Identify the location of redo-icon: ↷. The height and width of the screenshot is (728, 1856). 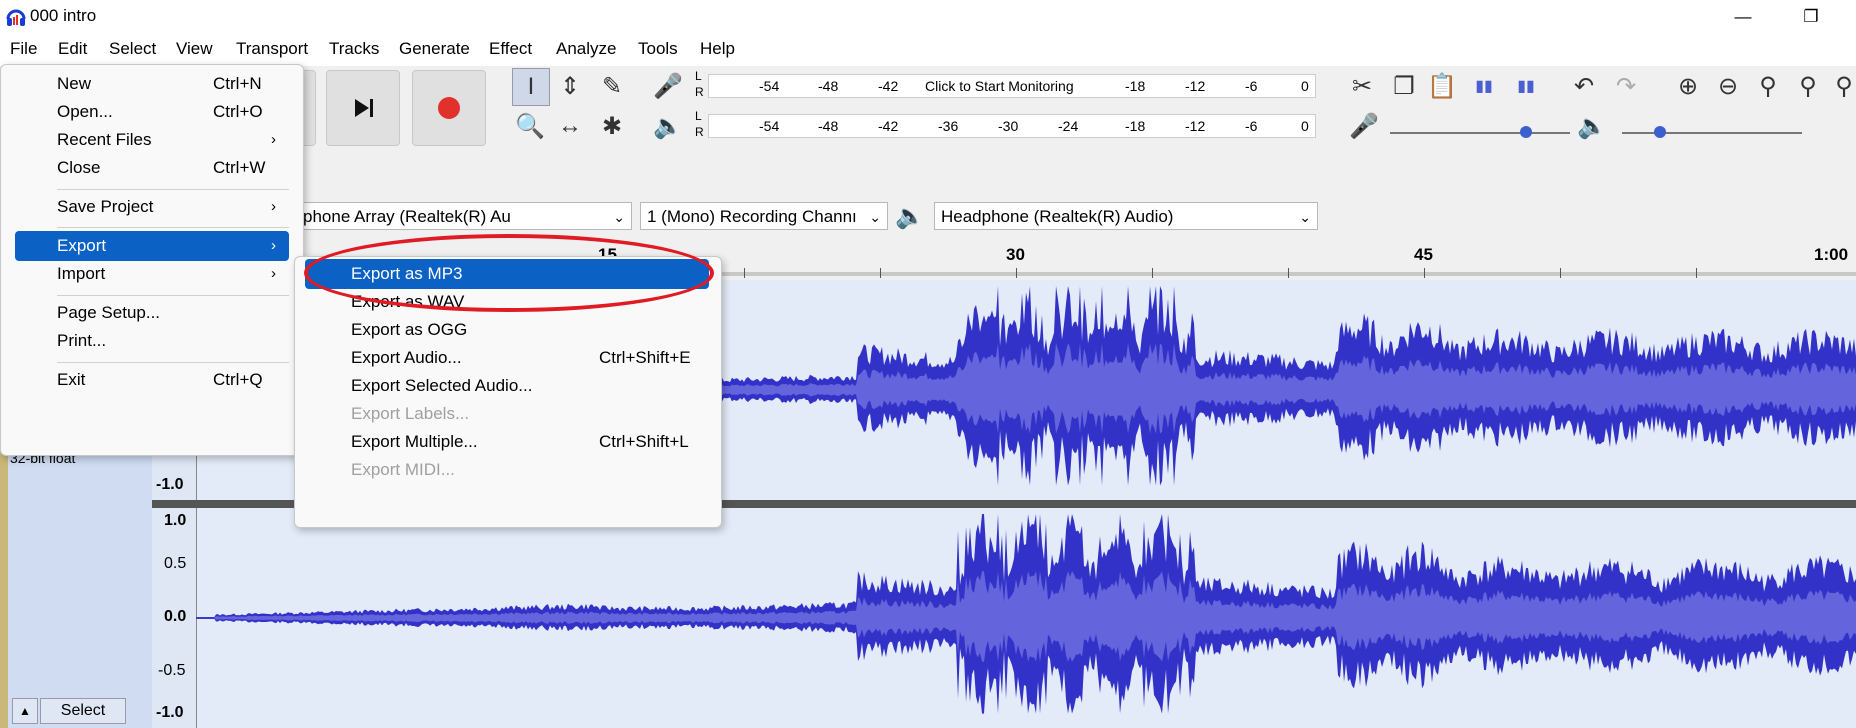
(1626, 86).